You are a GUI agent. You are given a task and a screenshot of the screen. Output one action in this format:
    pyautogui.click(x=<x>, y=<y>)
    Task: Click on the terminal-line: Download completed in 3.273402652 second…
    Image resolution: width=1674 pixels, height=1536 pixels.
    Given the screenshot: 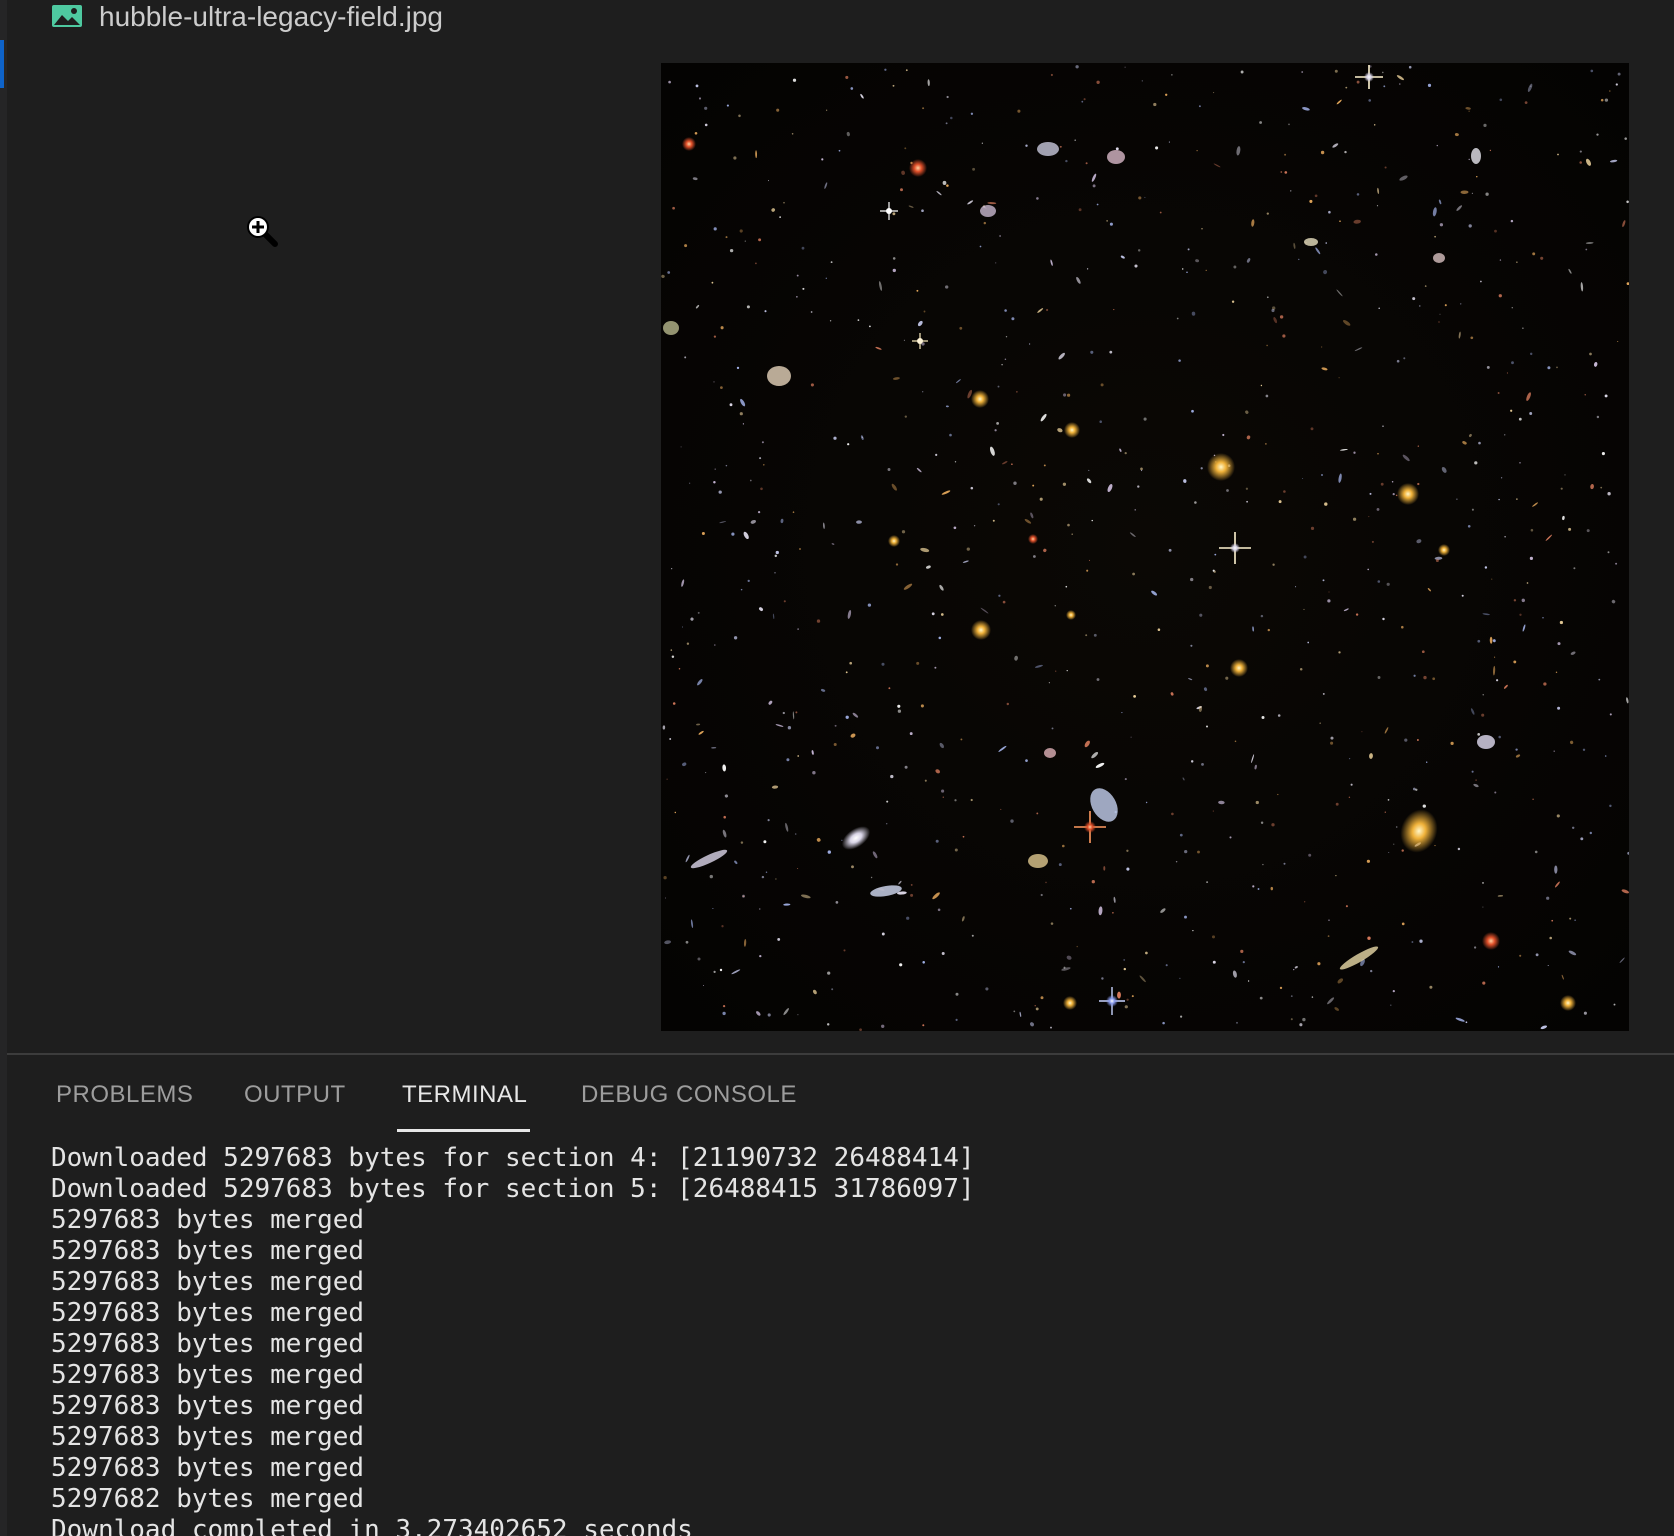 What is the action you would take?
    pyautogui.click(x=372, y=1525)
    